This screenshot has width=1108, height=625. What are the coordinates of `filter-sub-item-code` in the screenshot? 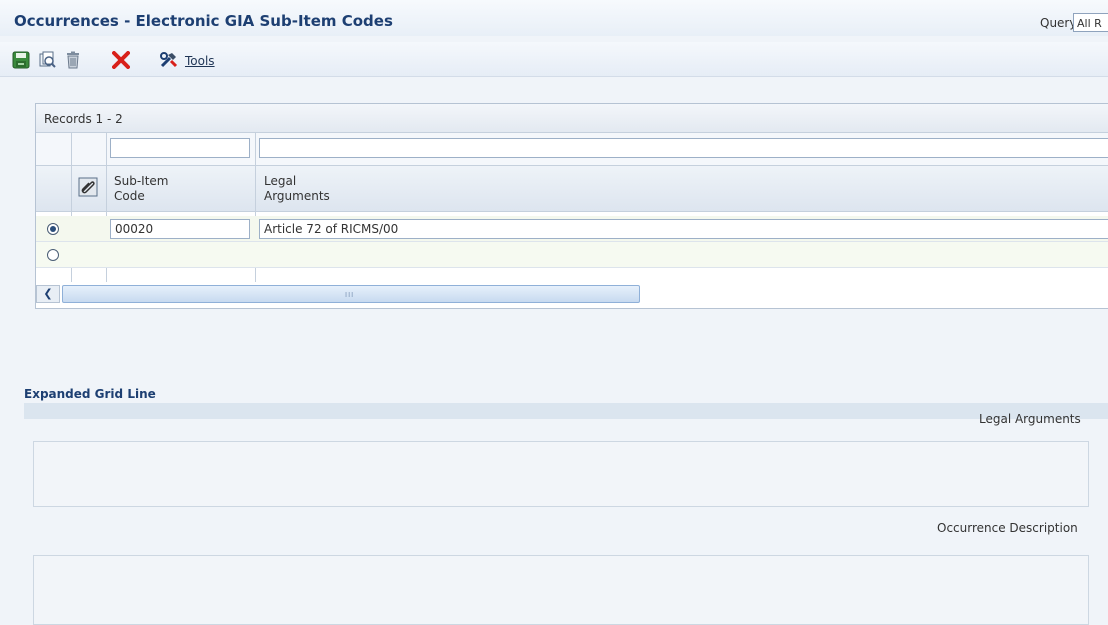 It's located at (180, 148).